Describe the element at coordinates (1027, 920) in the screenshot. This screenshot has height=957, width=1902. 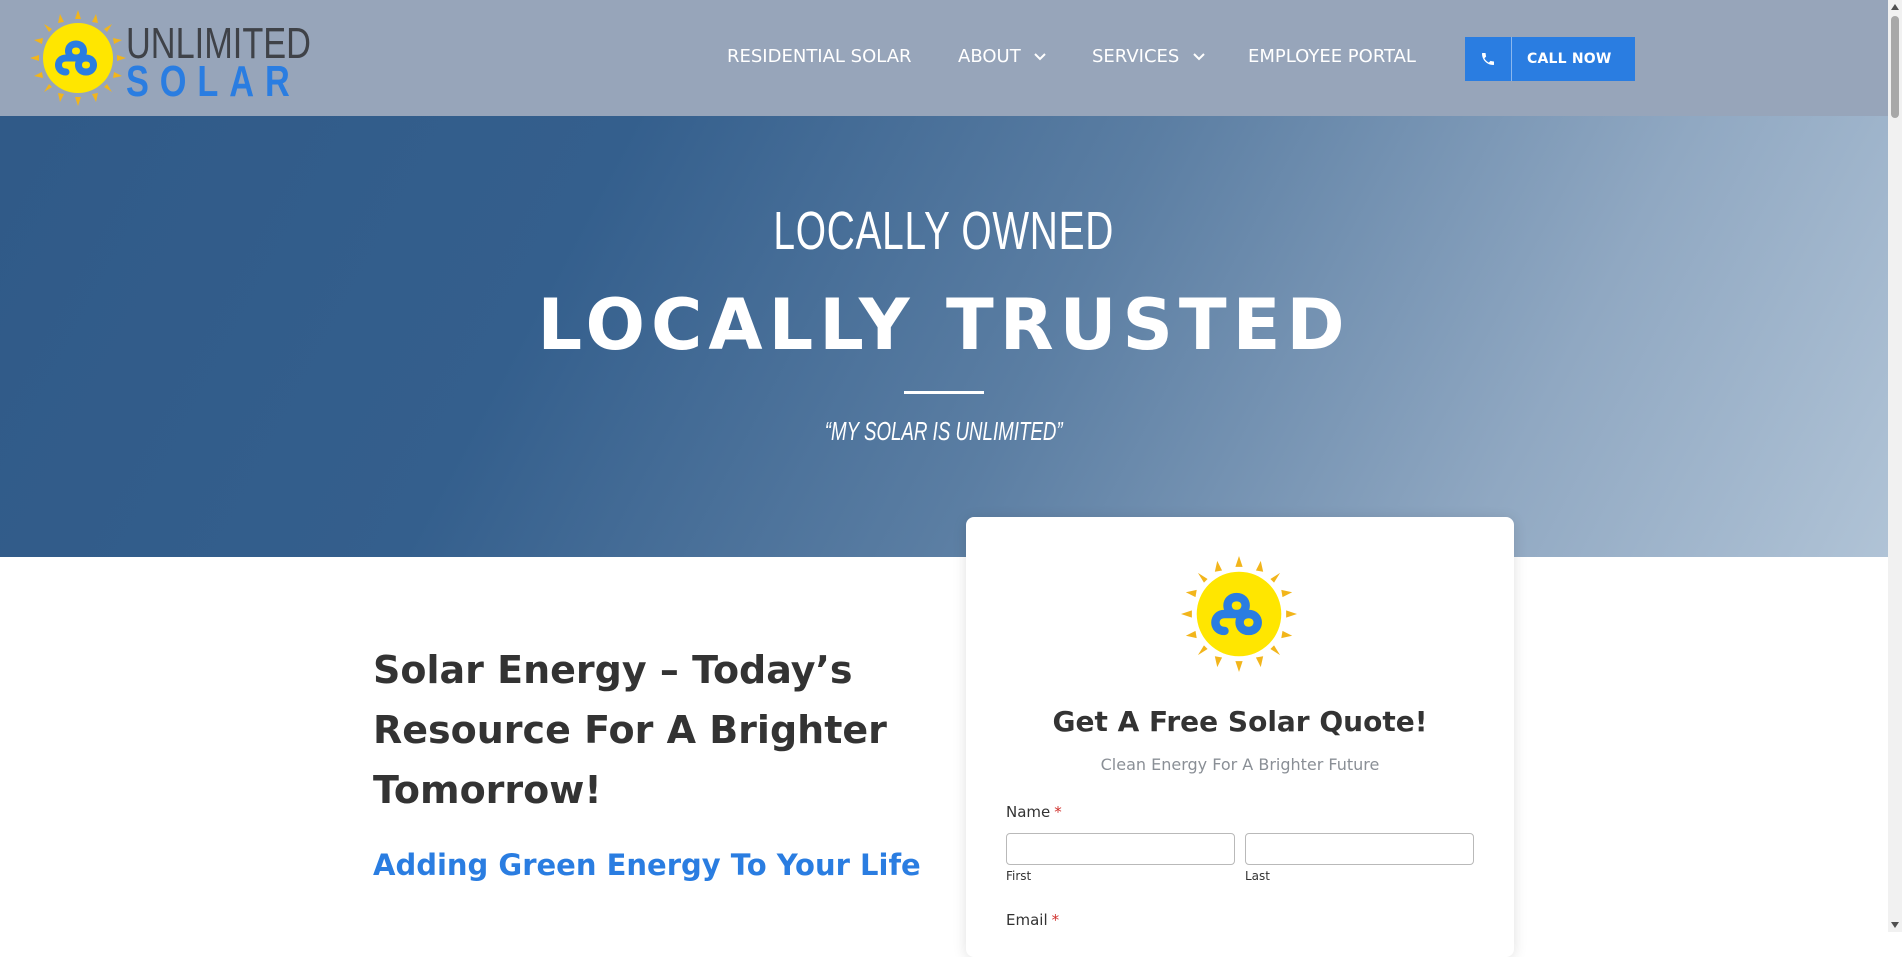
I see `email-label-text: Email` at that location.